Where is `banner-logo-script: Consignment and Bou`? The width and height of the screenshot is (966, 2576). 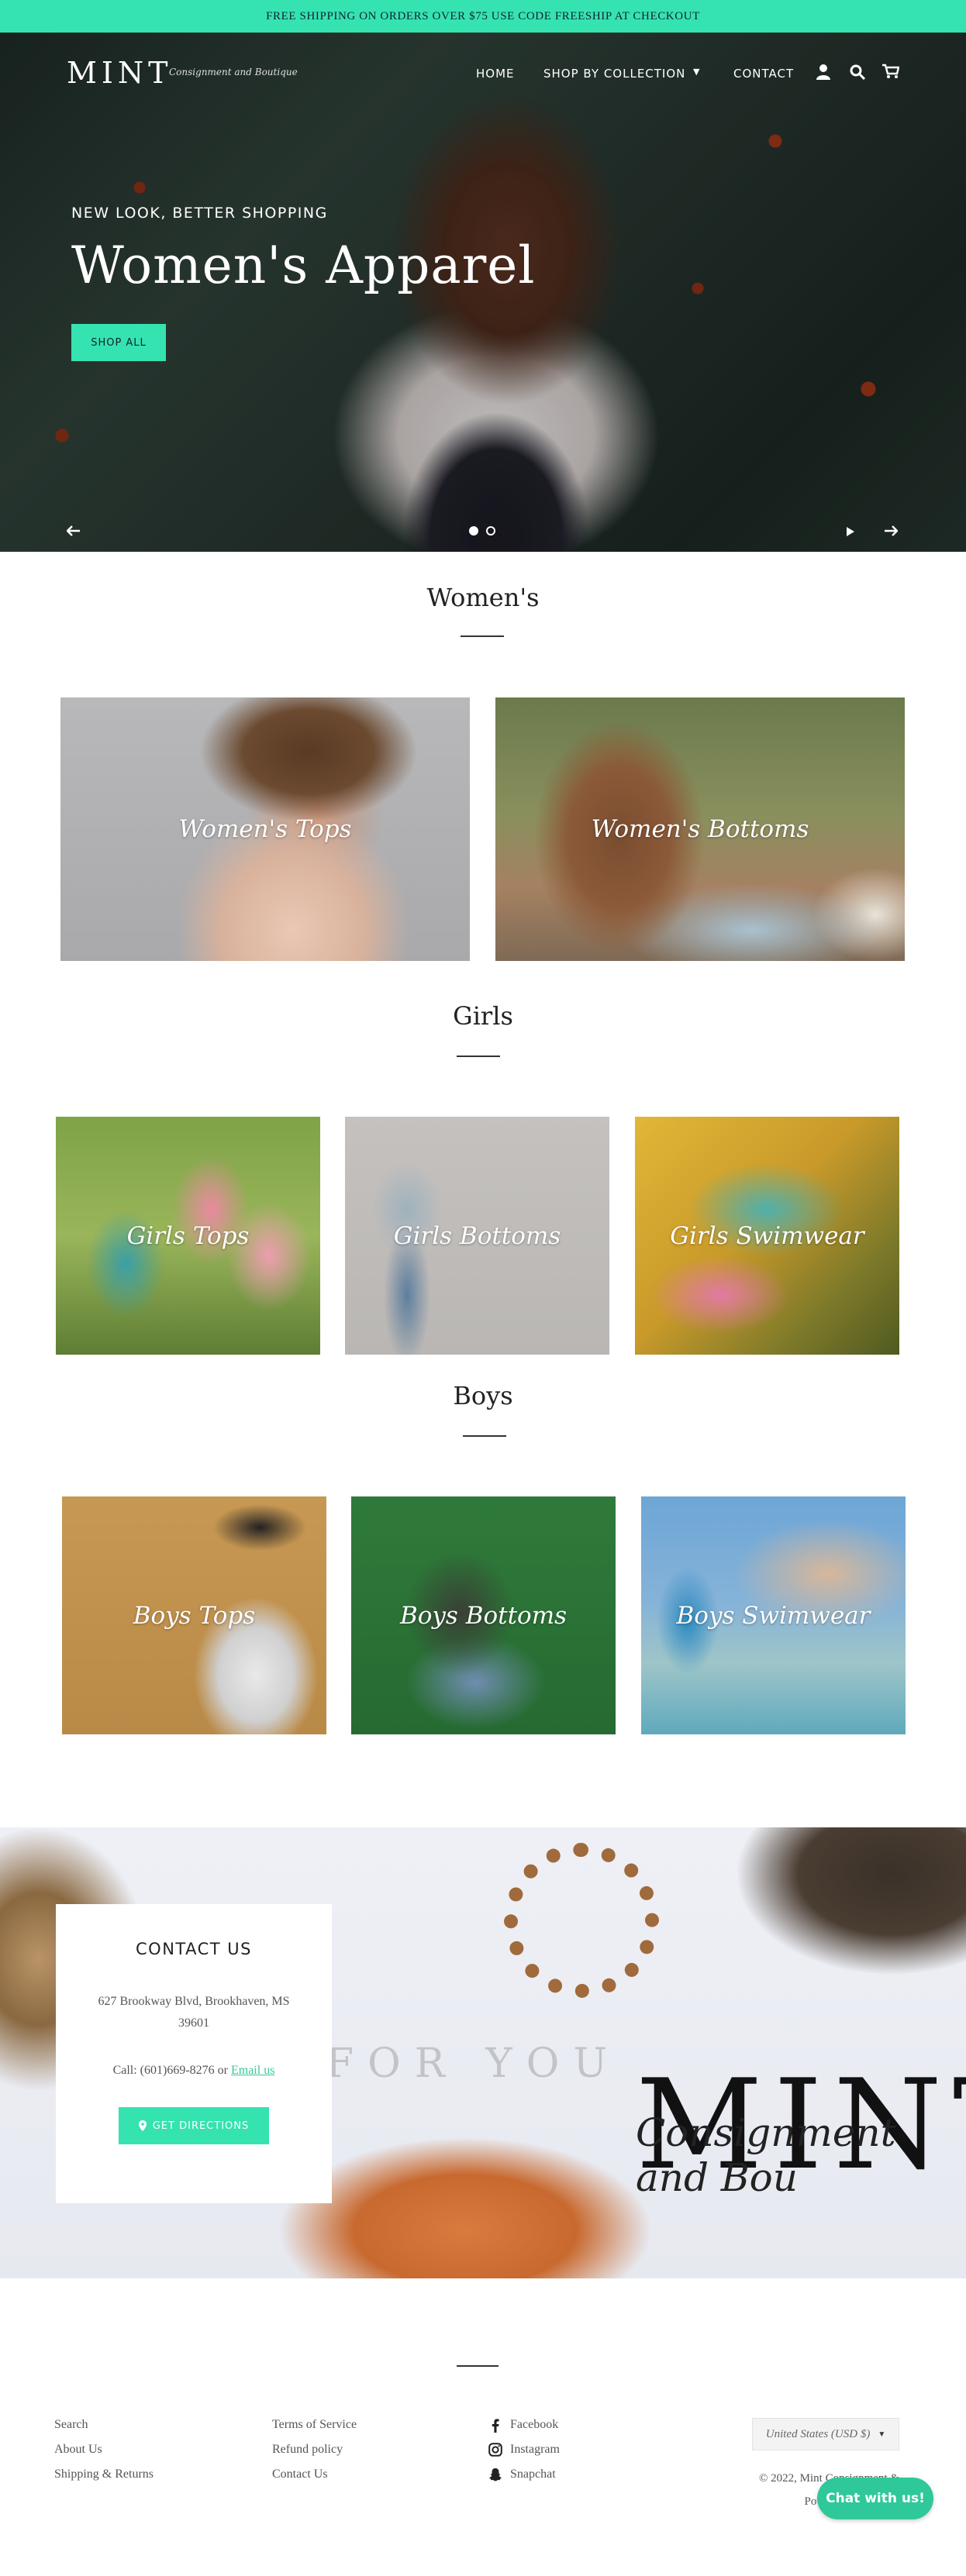
banner-logo-script: Consignment and Bou is located at coordinates (766, 2155).